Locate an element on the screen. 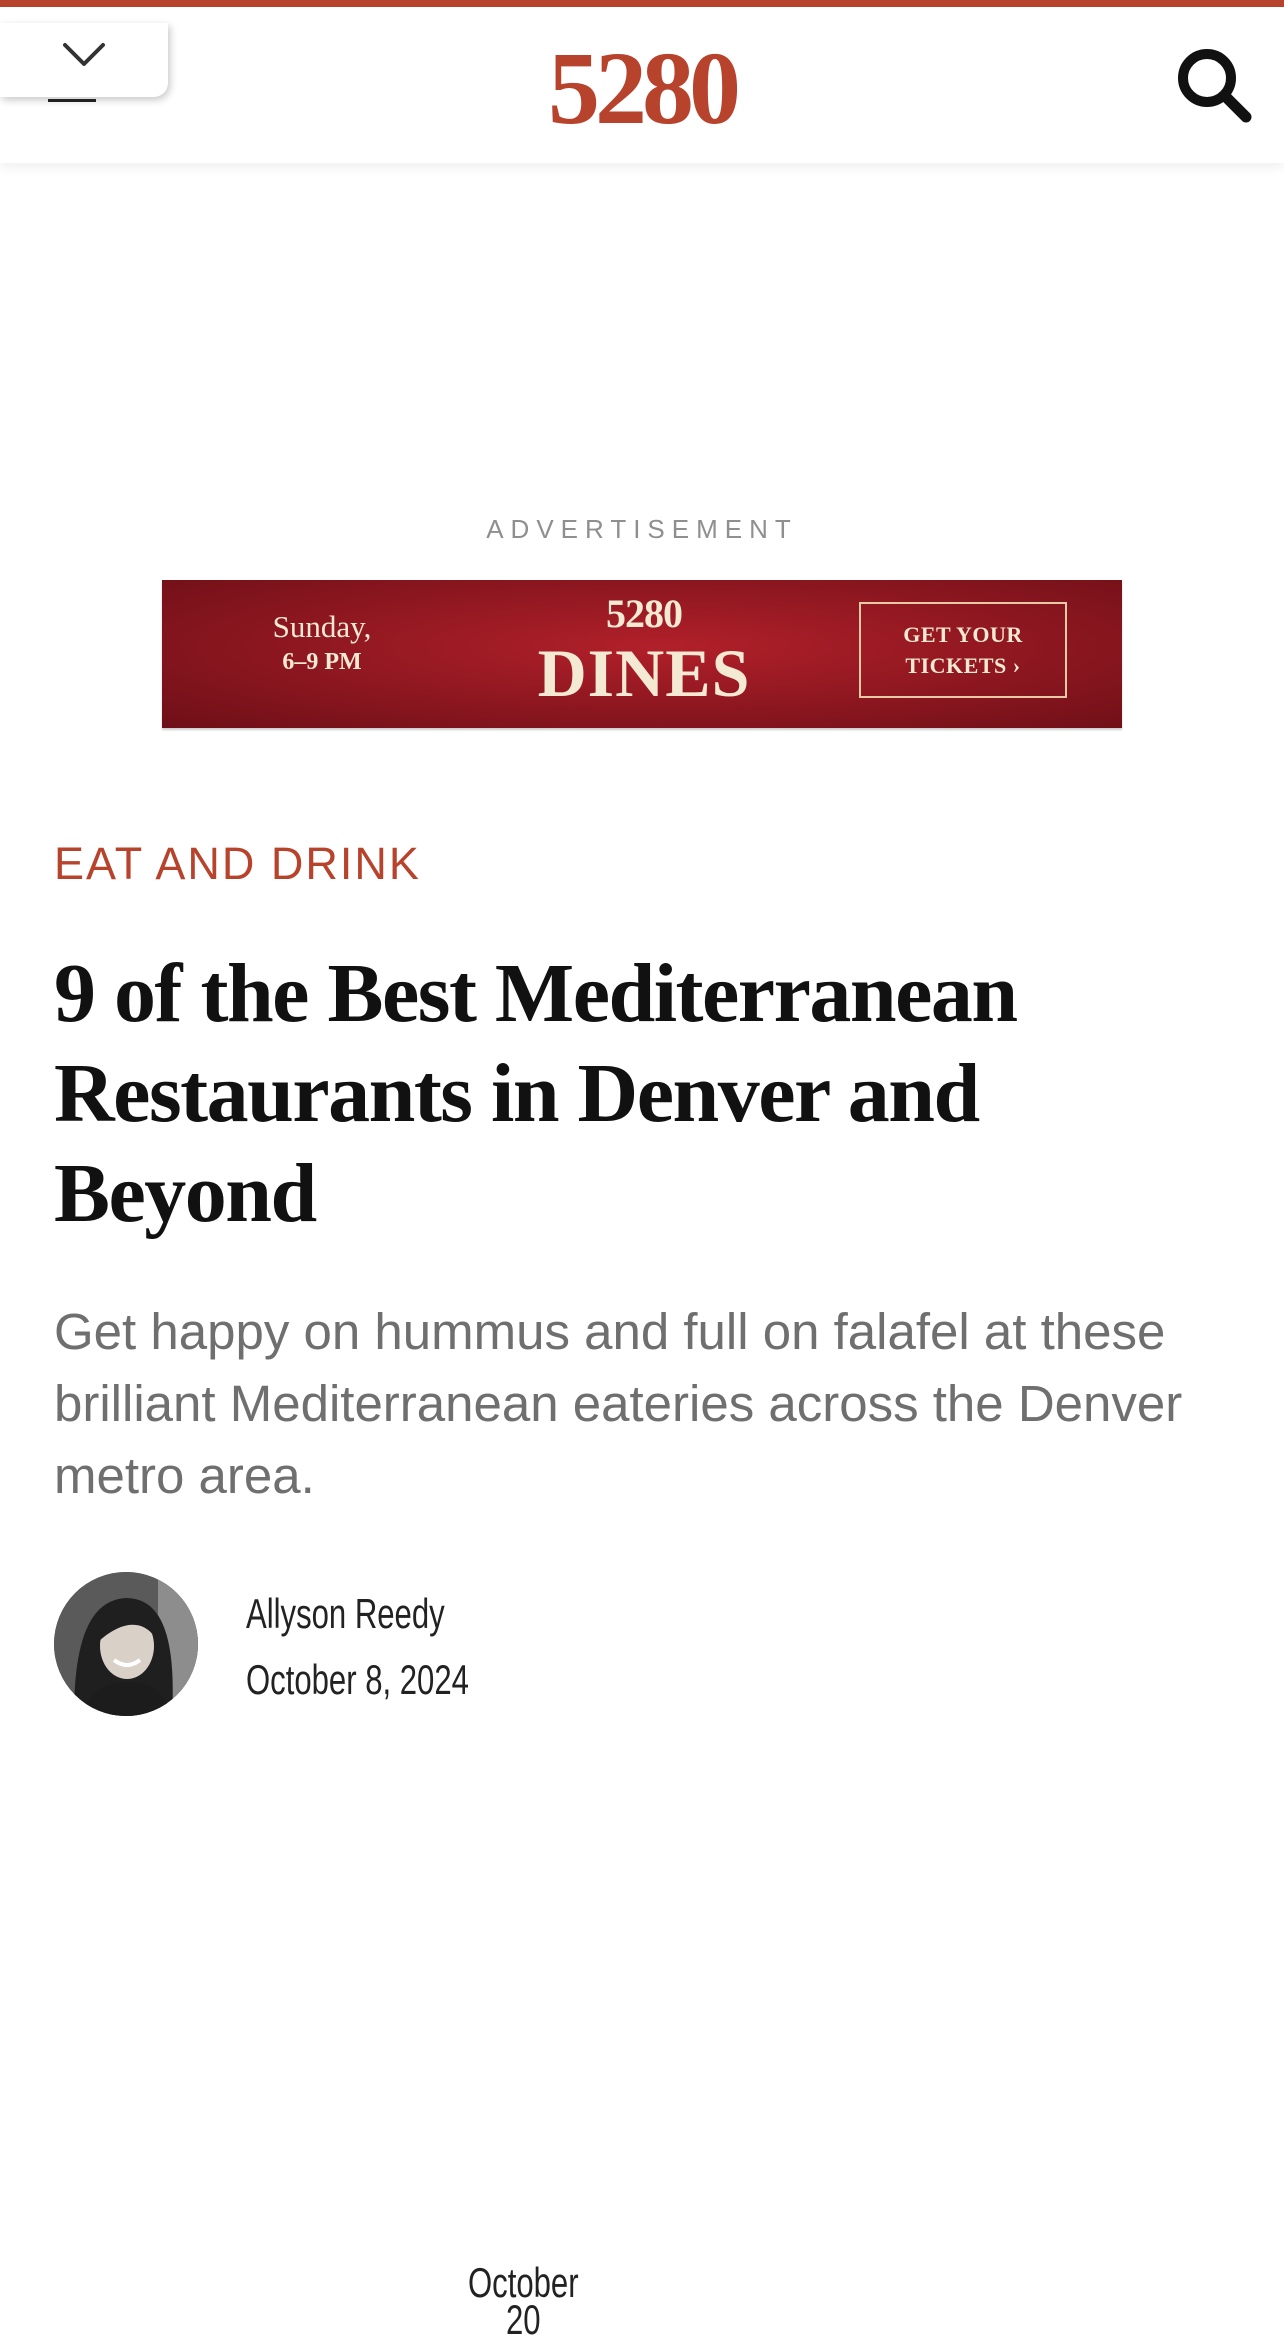  top-accent-bar is located at coordinates (642, 3).